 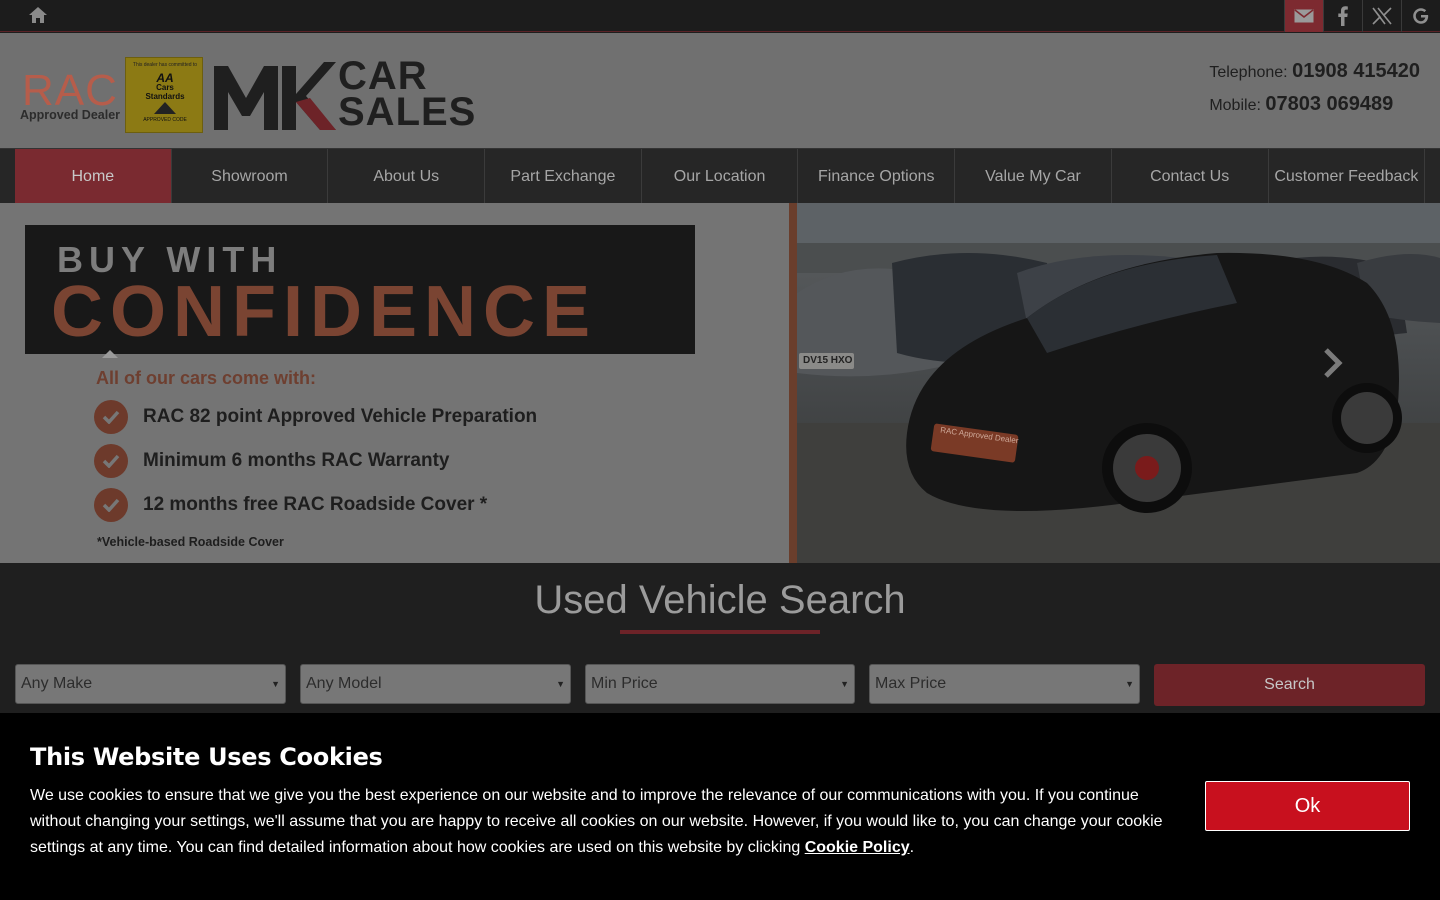 I want to click on model-select-value: Any Model, so click(x=344, y=683).